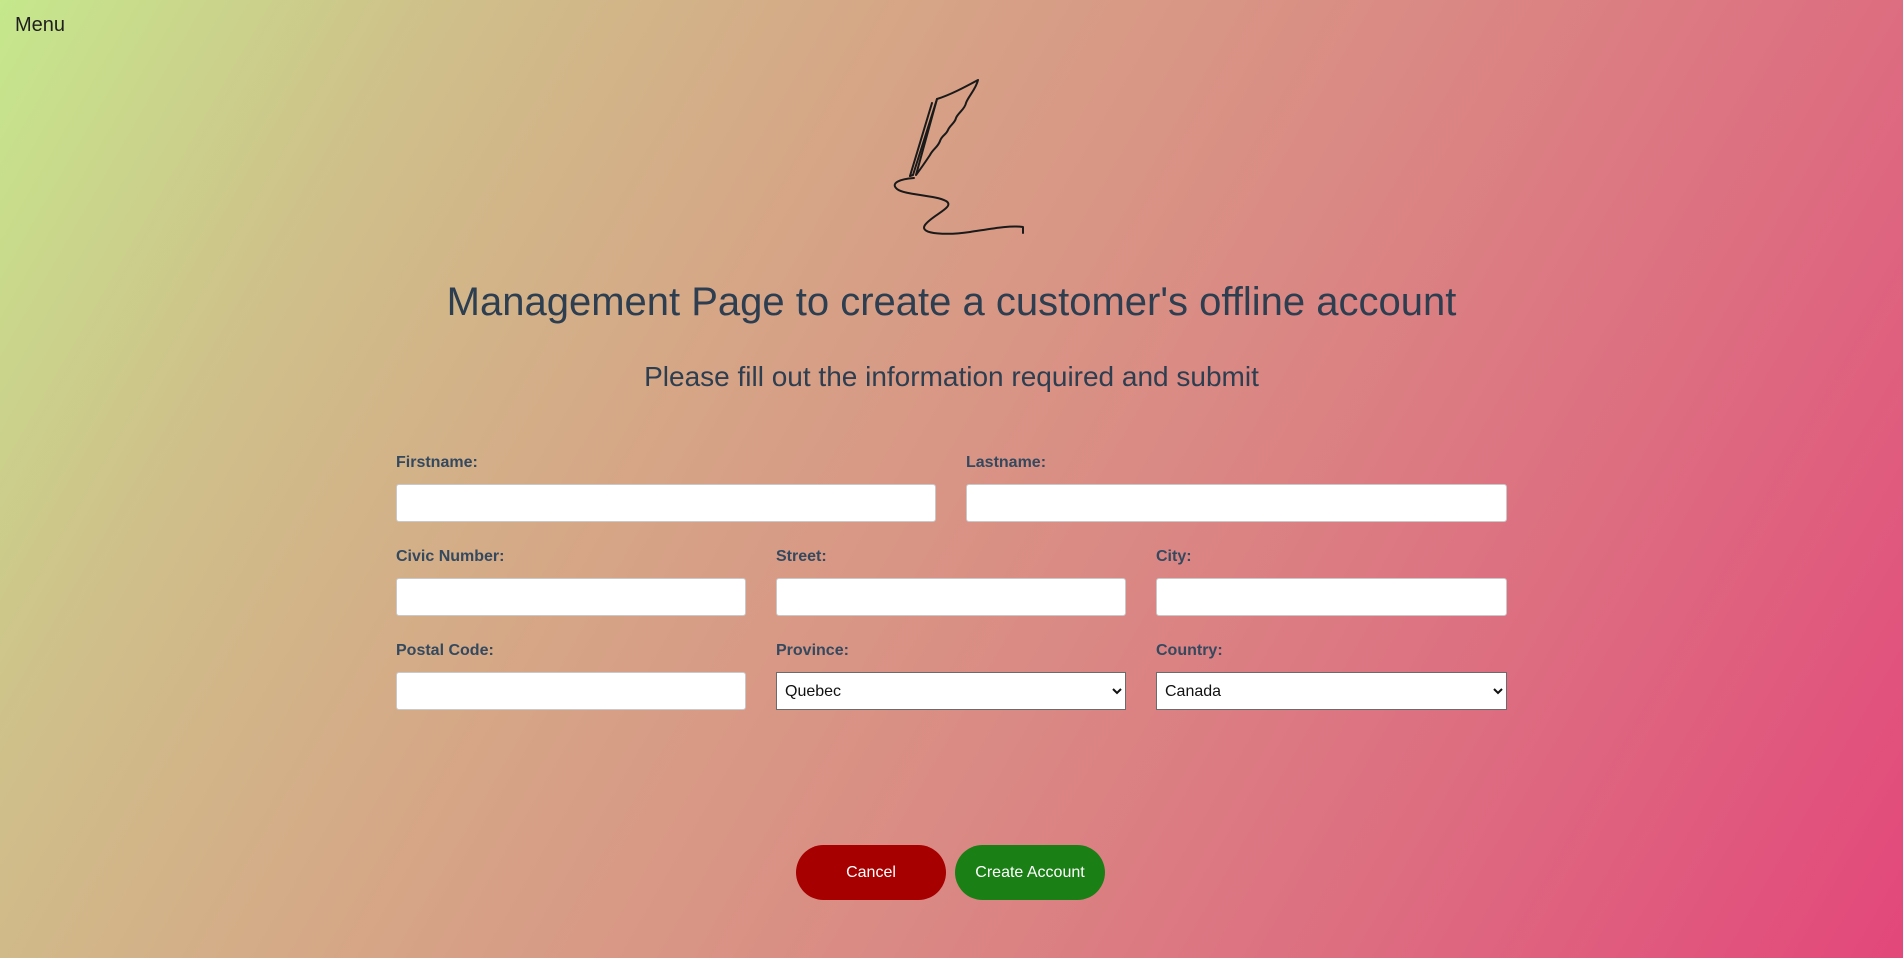  What do you see at coordinates (666, 503) in the screenshot?
I see `firstname-input` at bounding box center [666, 503].